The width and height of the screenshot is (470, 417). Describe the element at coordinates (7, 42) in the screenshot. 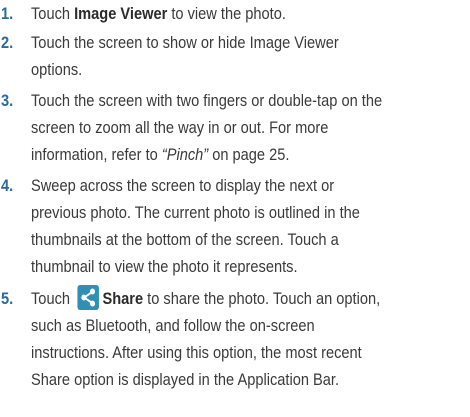

I see `step-number: 2.` at that location.